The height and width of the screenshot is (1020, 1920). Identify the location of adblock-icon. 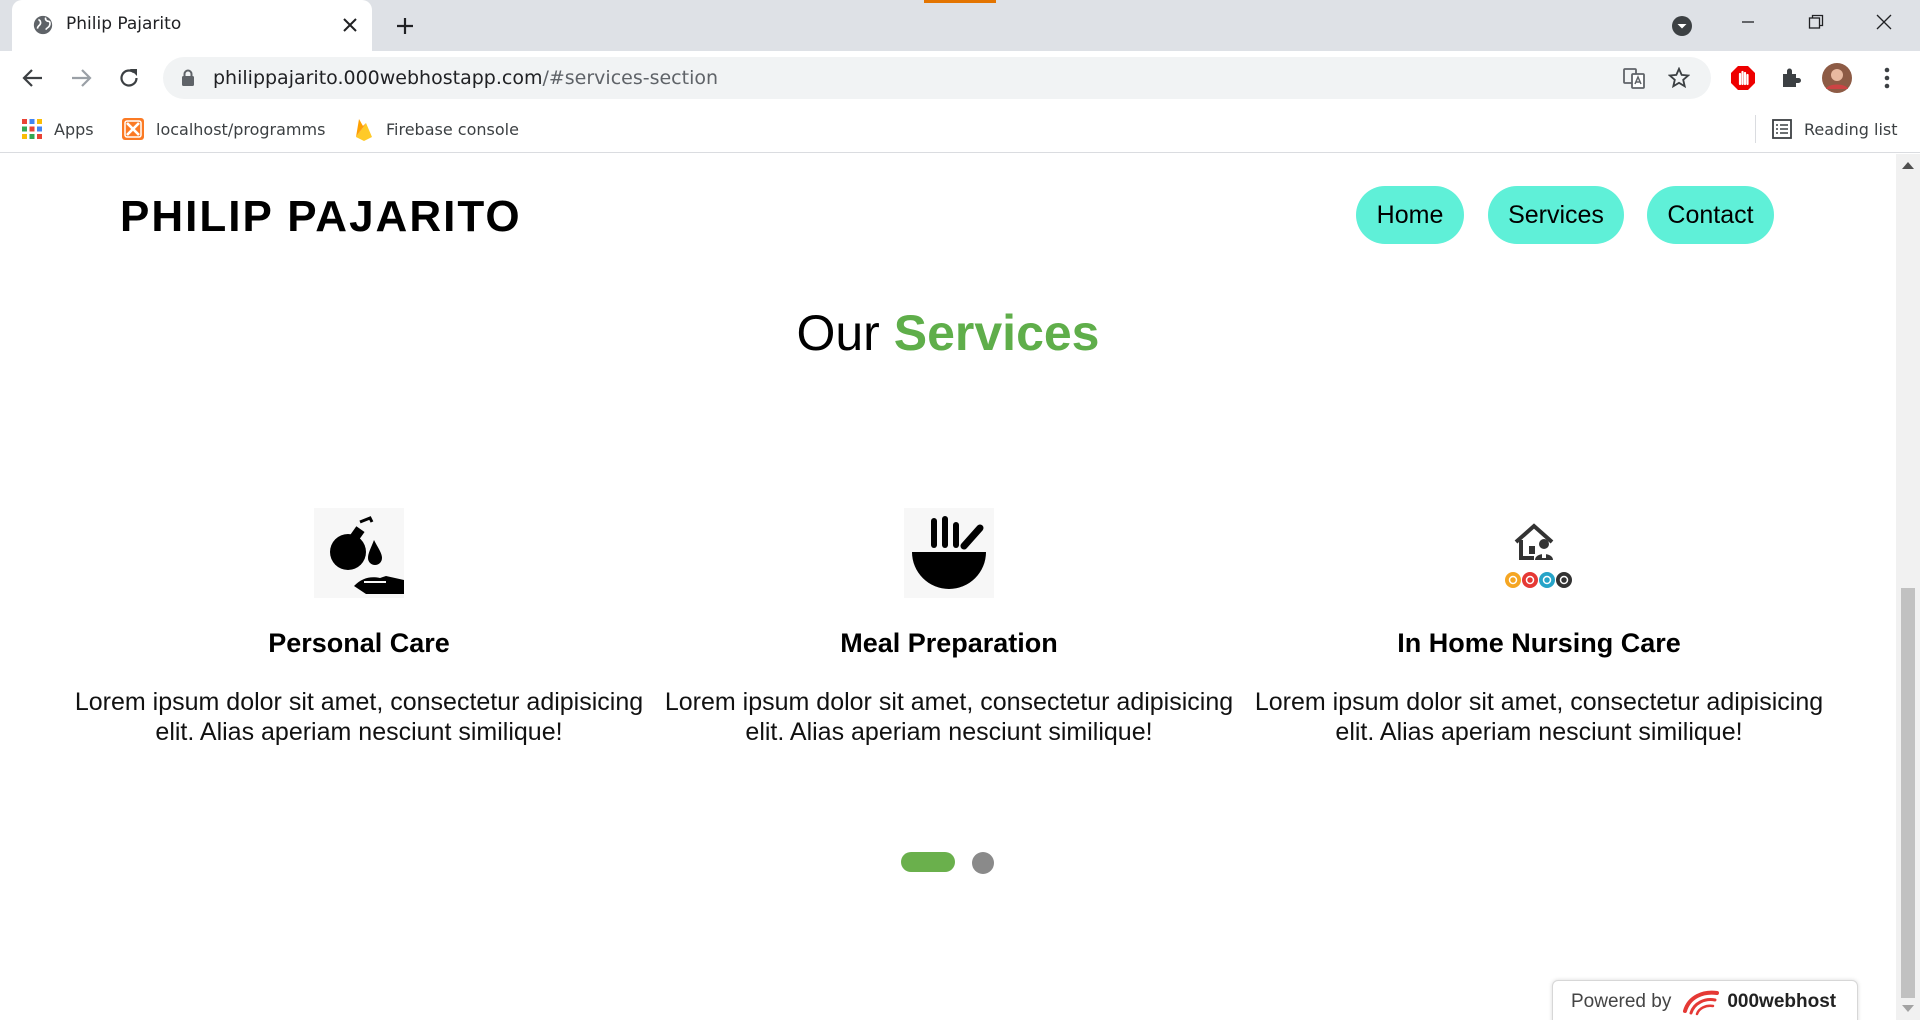
(1743, 78).